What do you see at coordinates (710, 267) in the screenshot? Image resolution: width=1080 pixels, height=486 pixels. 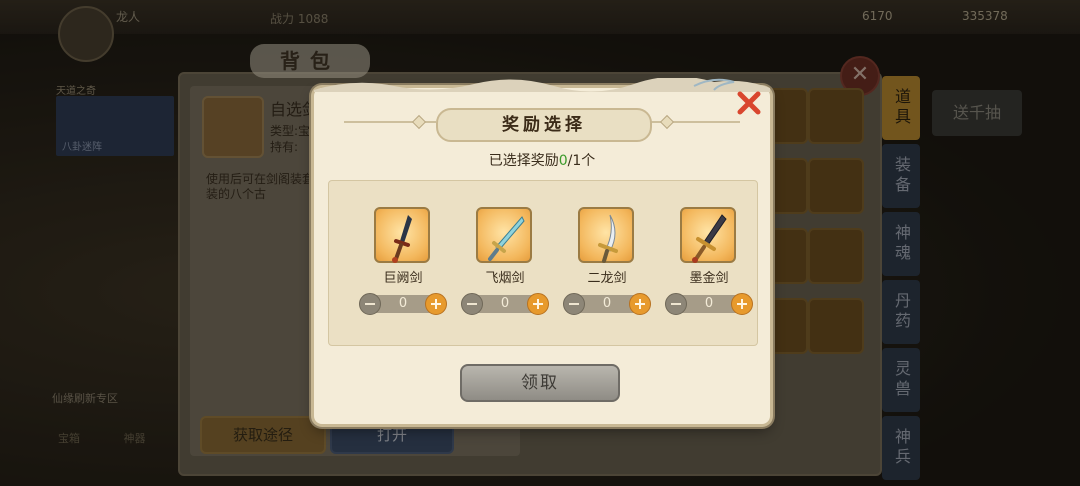 I see `reward-item: 墨金剑 0` at bounding box center [710, 267].